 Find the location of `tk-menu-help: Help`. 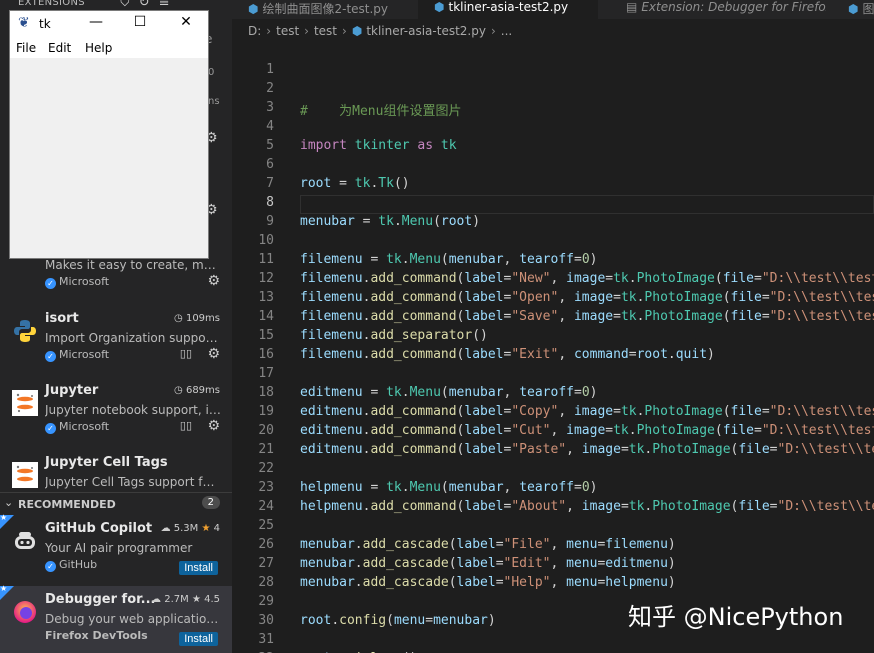

tk-menu-help: Help is located at coordinates (98, 48).